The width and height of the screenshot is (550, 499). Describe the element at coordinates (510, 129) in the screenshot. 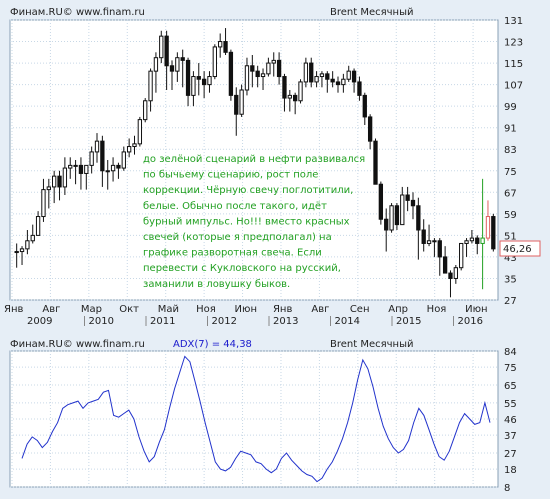

I see `y-tick-label: 91` at that location.